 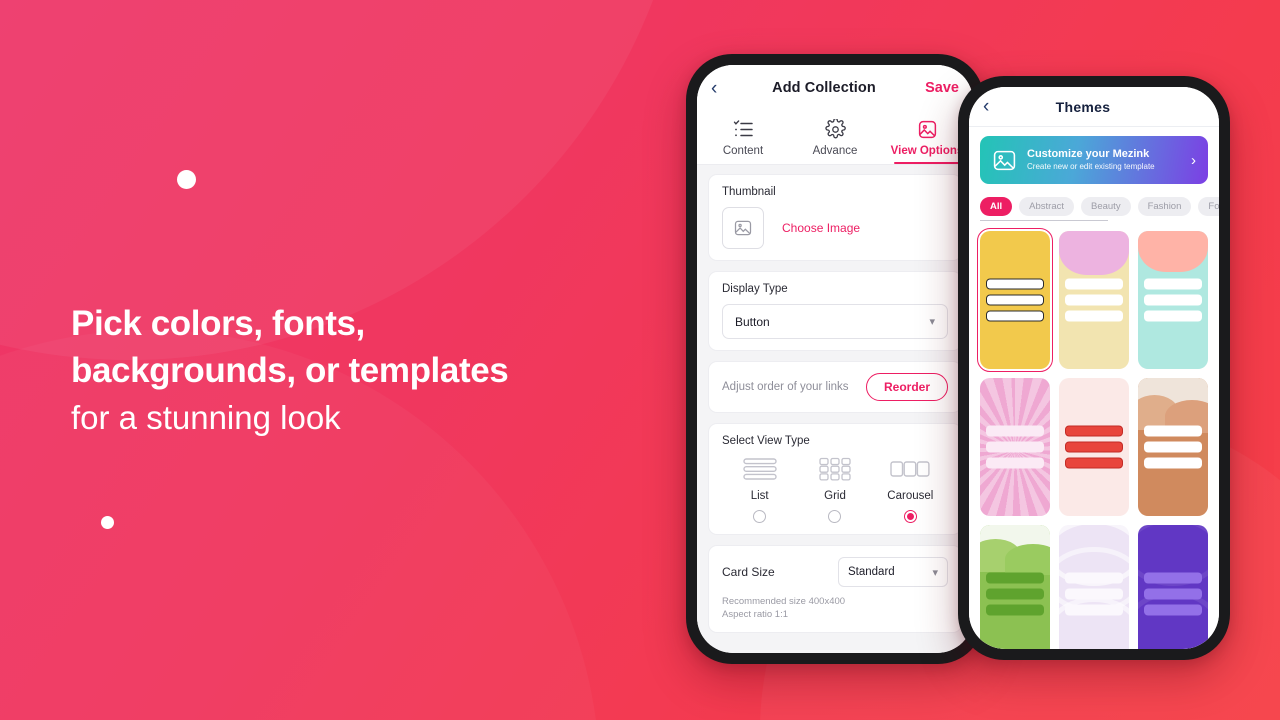 What do you see at coordinates (1015, 447) in the screenshot?
I see `theme-card-pink-sunburst` at bounding box center [1015, 447].